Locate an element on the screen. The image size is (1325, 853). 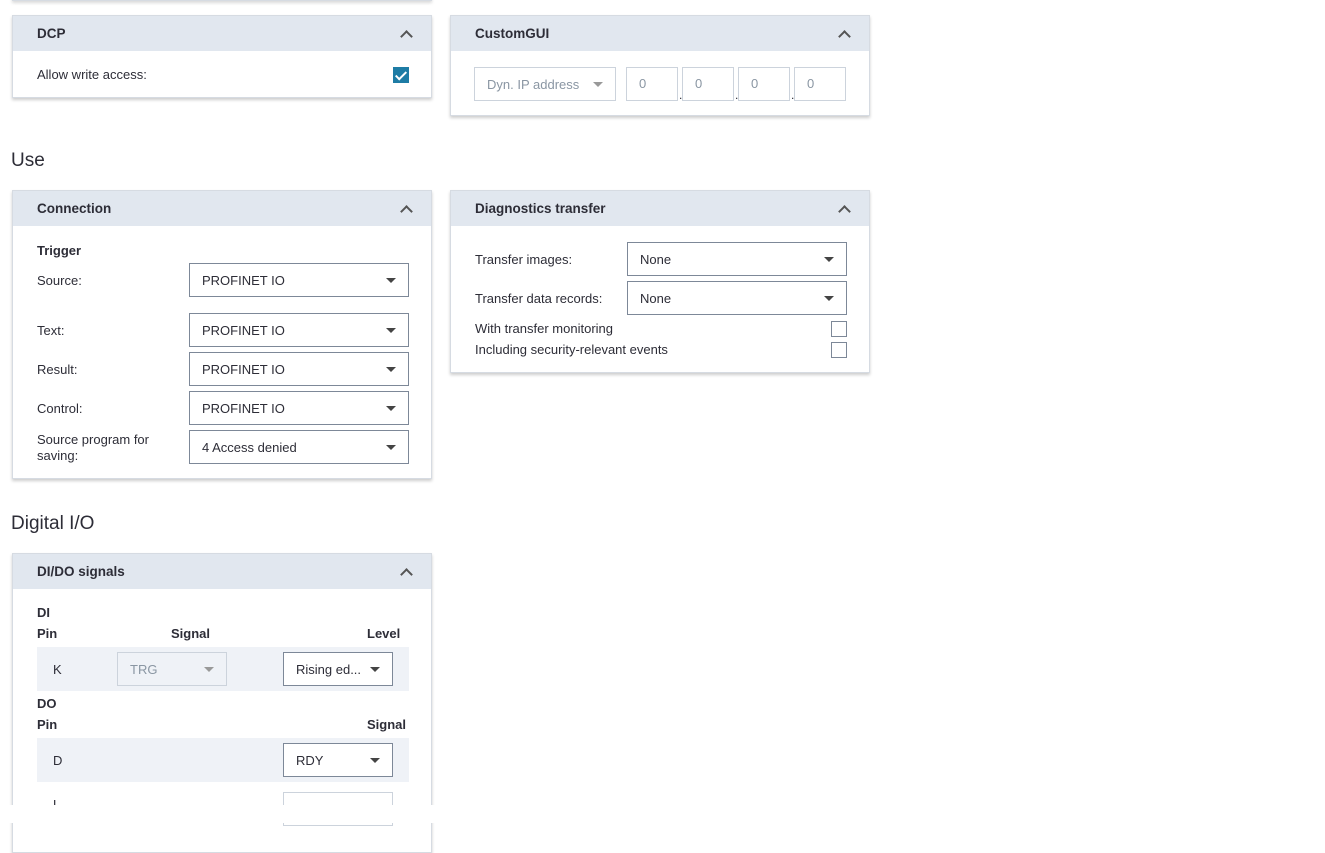
transfer-records-label: Transfer data records: is located at coordinates (539, 298).